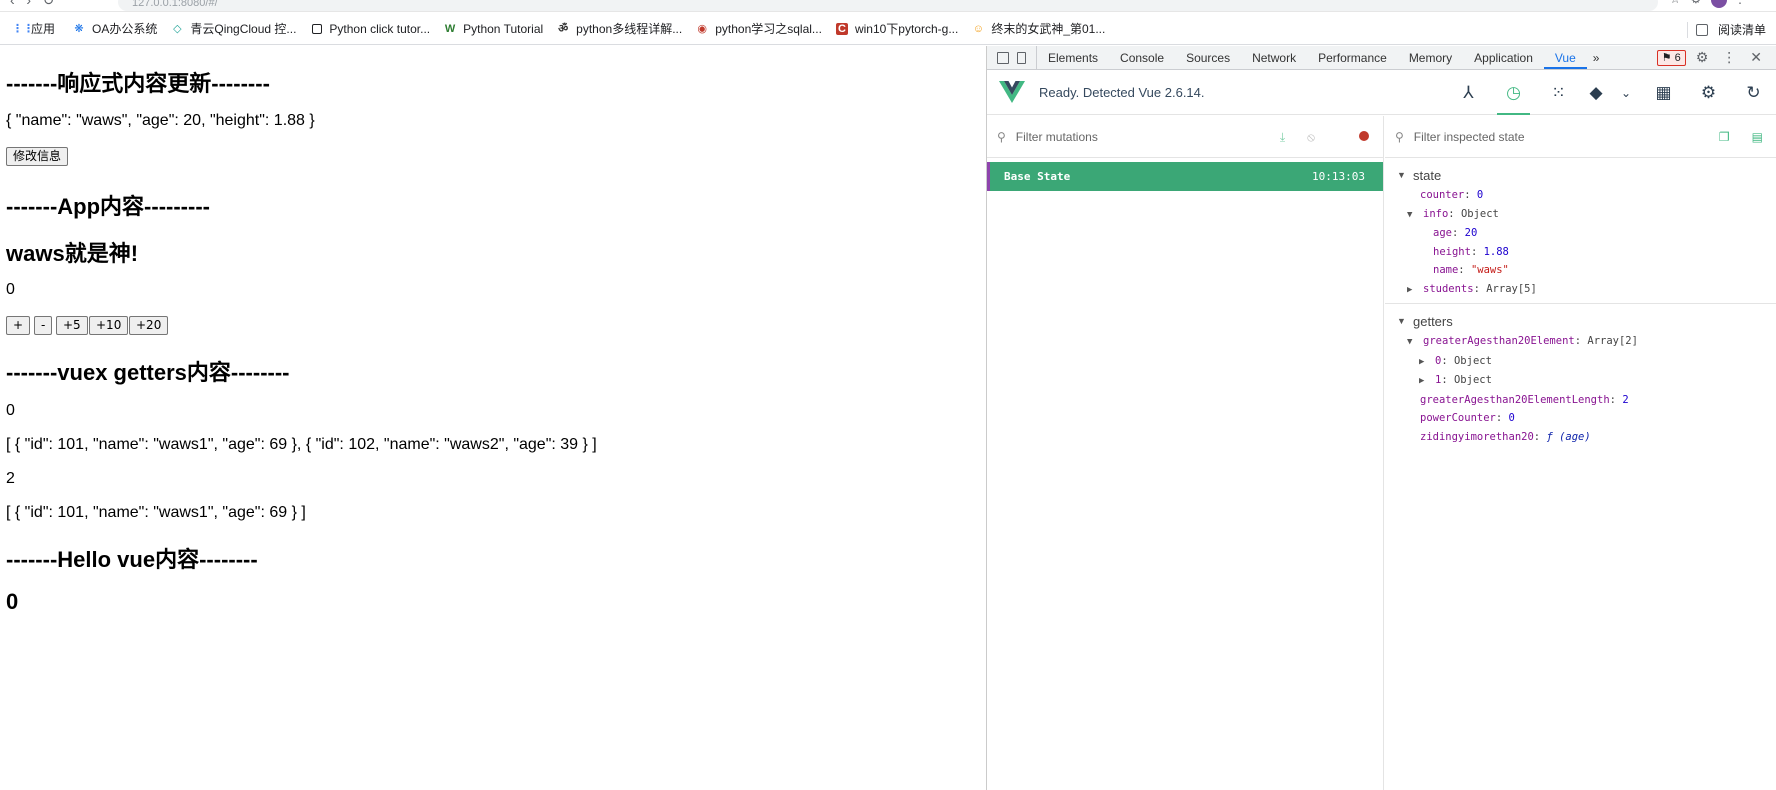  Describe the element at coordinates (1558, 92) in the screenshot. I see `events-icon: ⁙` at that location.